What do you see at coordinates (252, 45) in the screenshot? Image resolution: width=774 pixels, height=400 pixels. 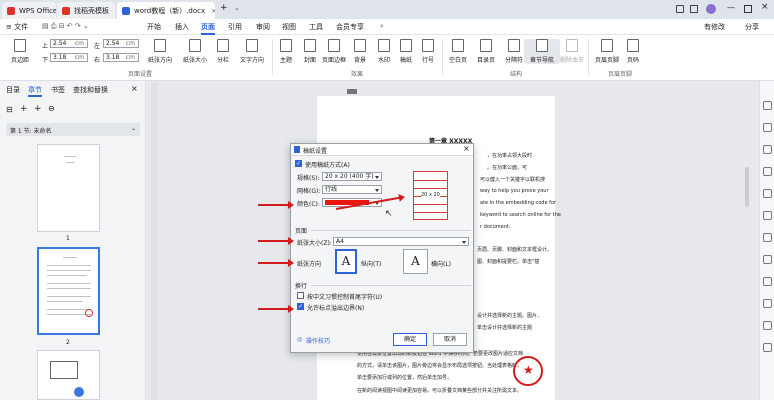 I see `text-direction-icon` at bounding box center [252, 45].